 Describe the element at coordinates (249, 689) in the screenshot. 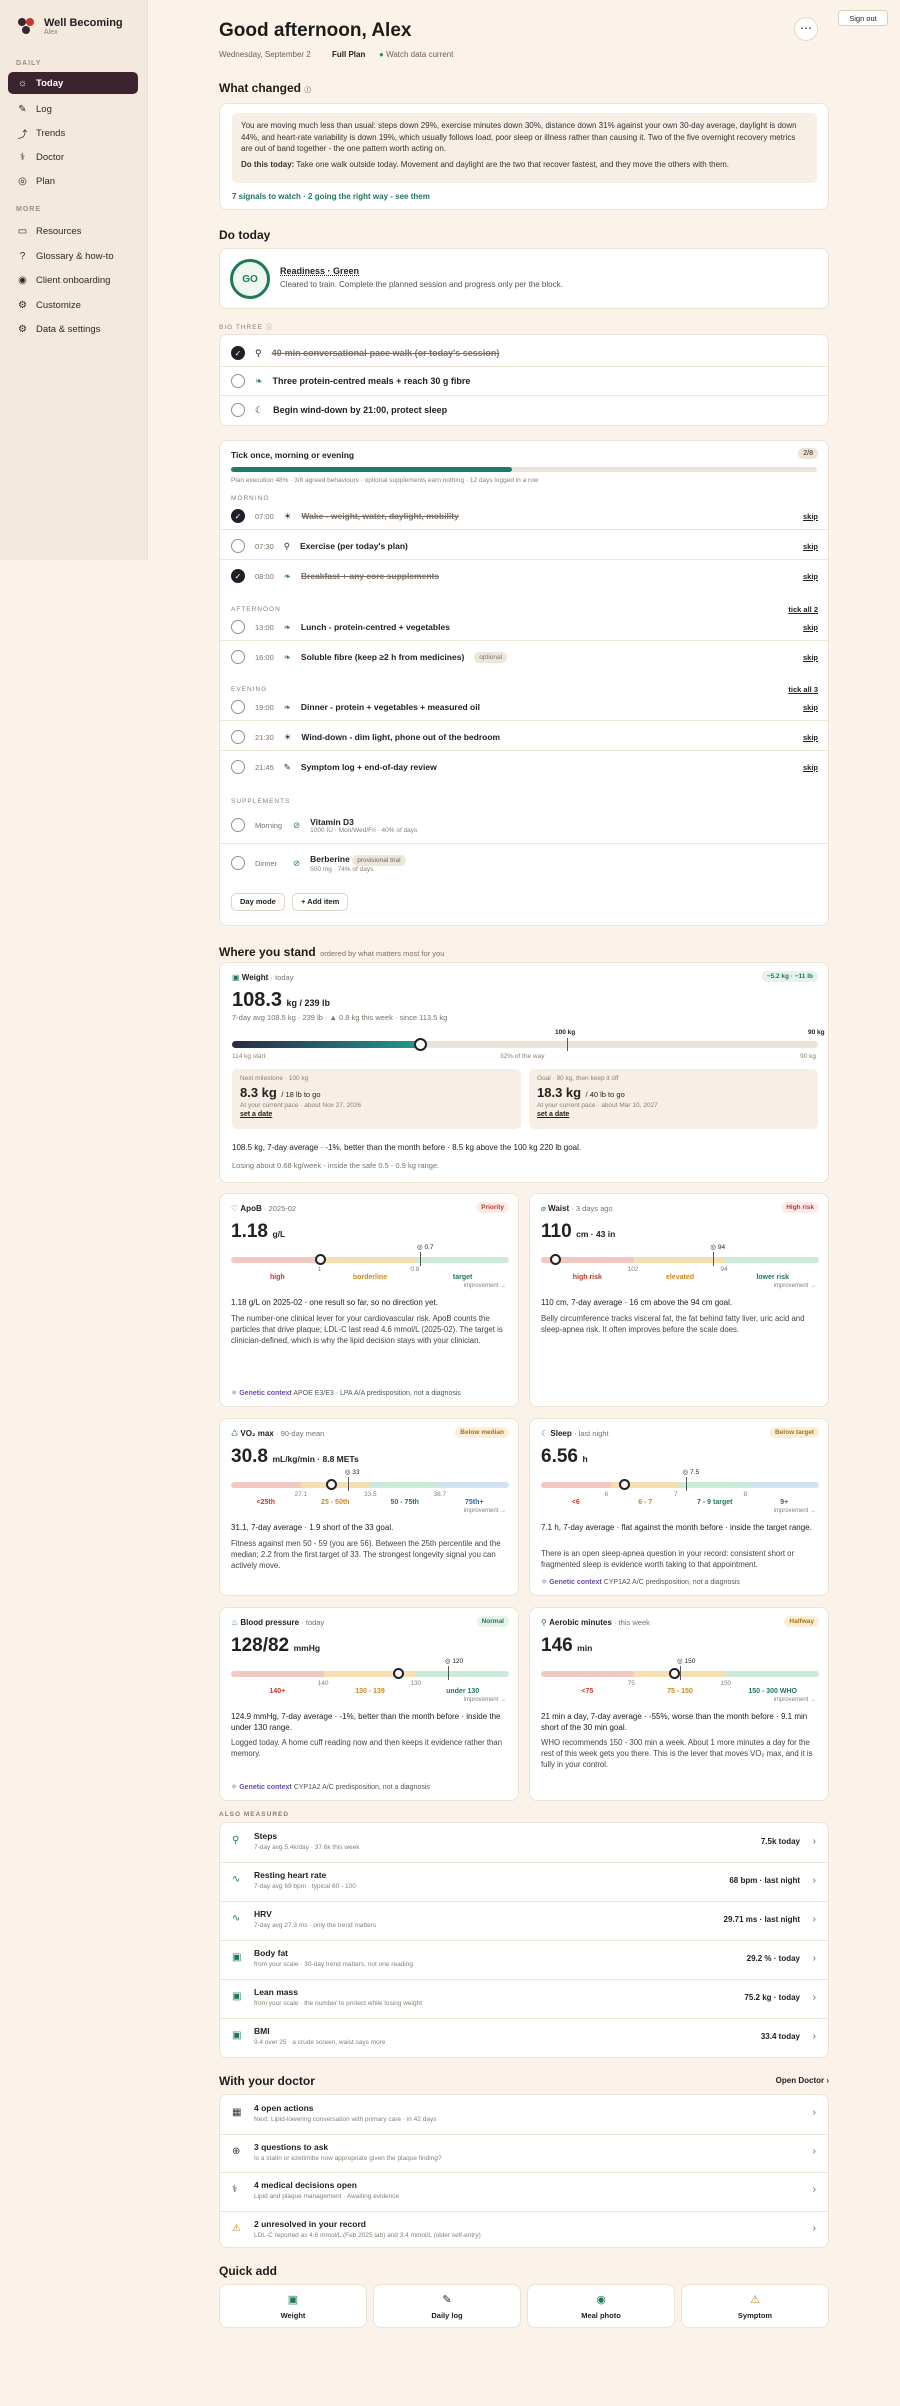

I see `evening-heading: EVENING` at that location.